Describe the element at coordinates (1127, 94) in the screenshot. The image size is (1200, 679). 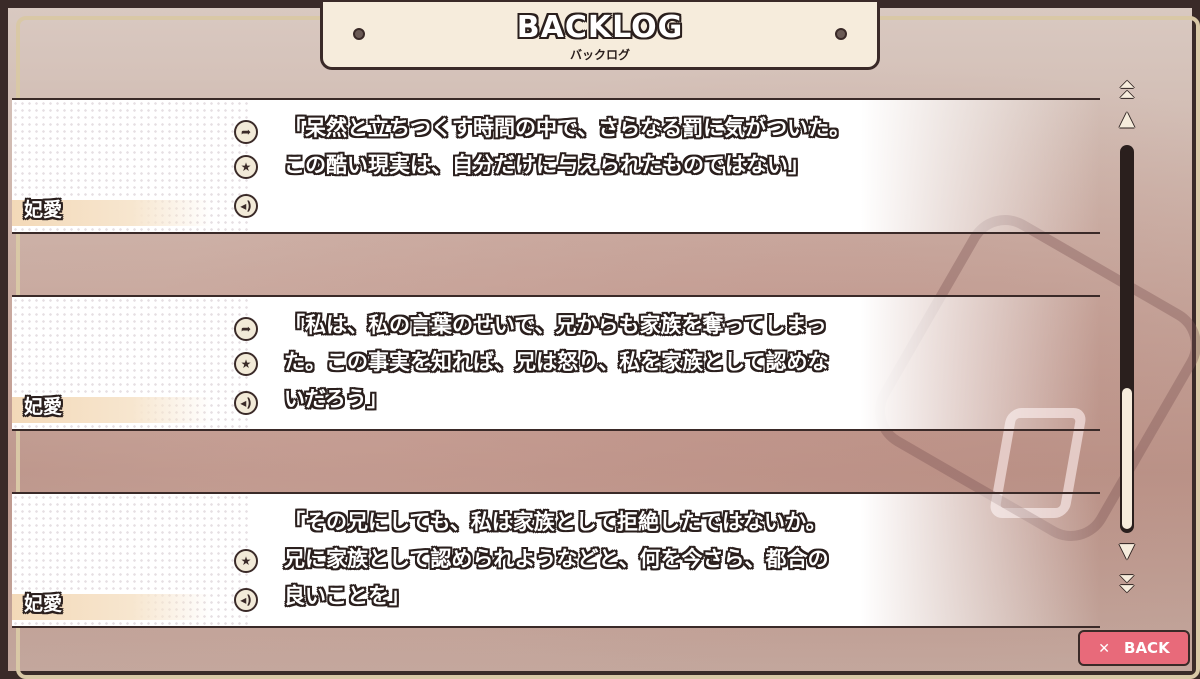
I see `scroll-top-icon: ⏶` at that location.